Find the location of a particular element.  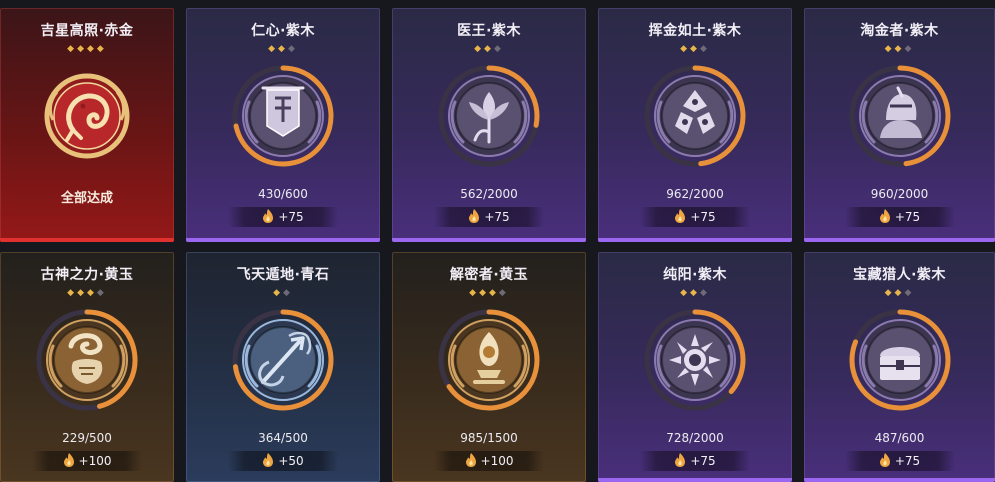

achievement-title: 解密者·黄玉 is located at coordinates (489, 275).